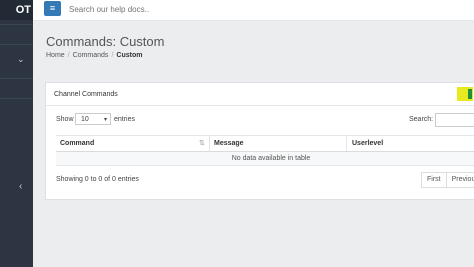  Describe the element at coordinates (65, 119) in the screenshot. I see `show-label: Show` at that location.